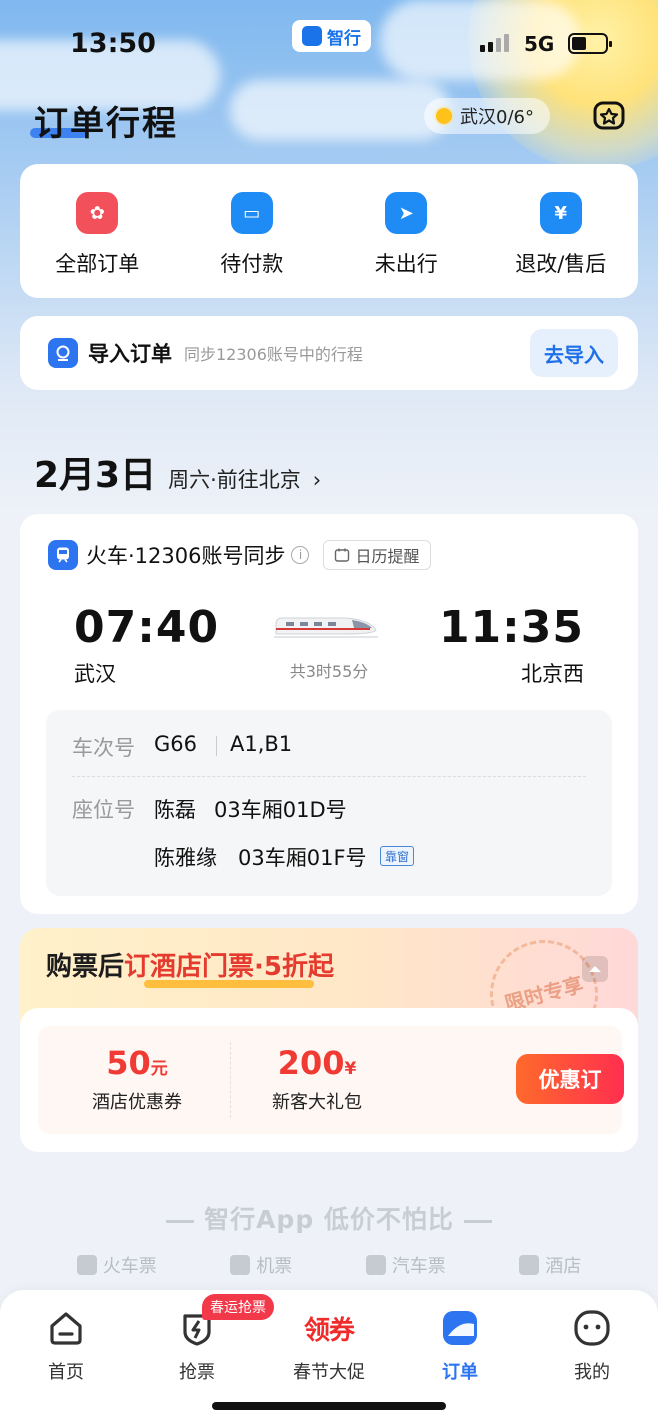 The height and width of the screenshot is (1424, 658). Describe the element at coordinates (329, 1372) in the screenshot. I see `tab-label: 春节大促` at that location.